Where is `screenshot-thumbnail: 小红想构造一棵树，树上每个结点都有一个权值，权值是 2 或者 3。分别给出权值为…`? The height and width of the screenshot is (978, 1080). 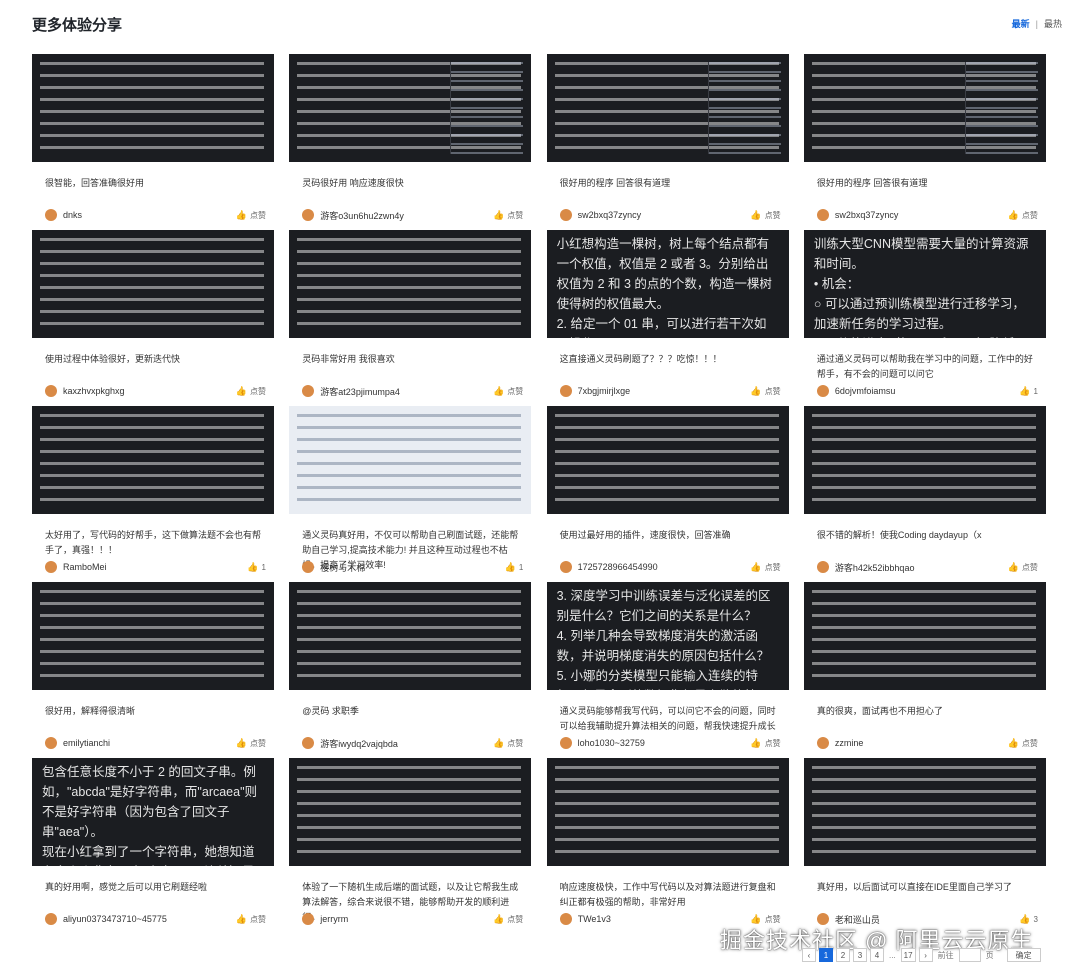 screenshot-thumbnail: 小红想构造一棵树，树上每个结点都有一个权值，权值是 2 或者 3。分别给出权值为… is located at coordinates (667, 284).